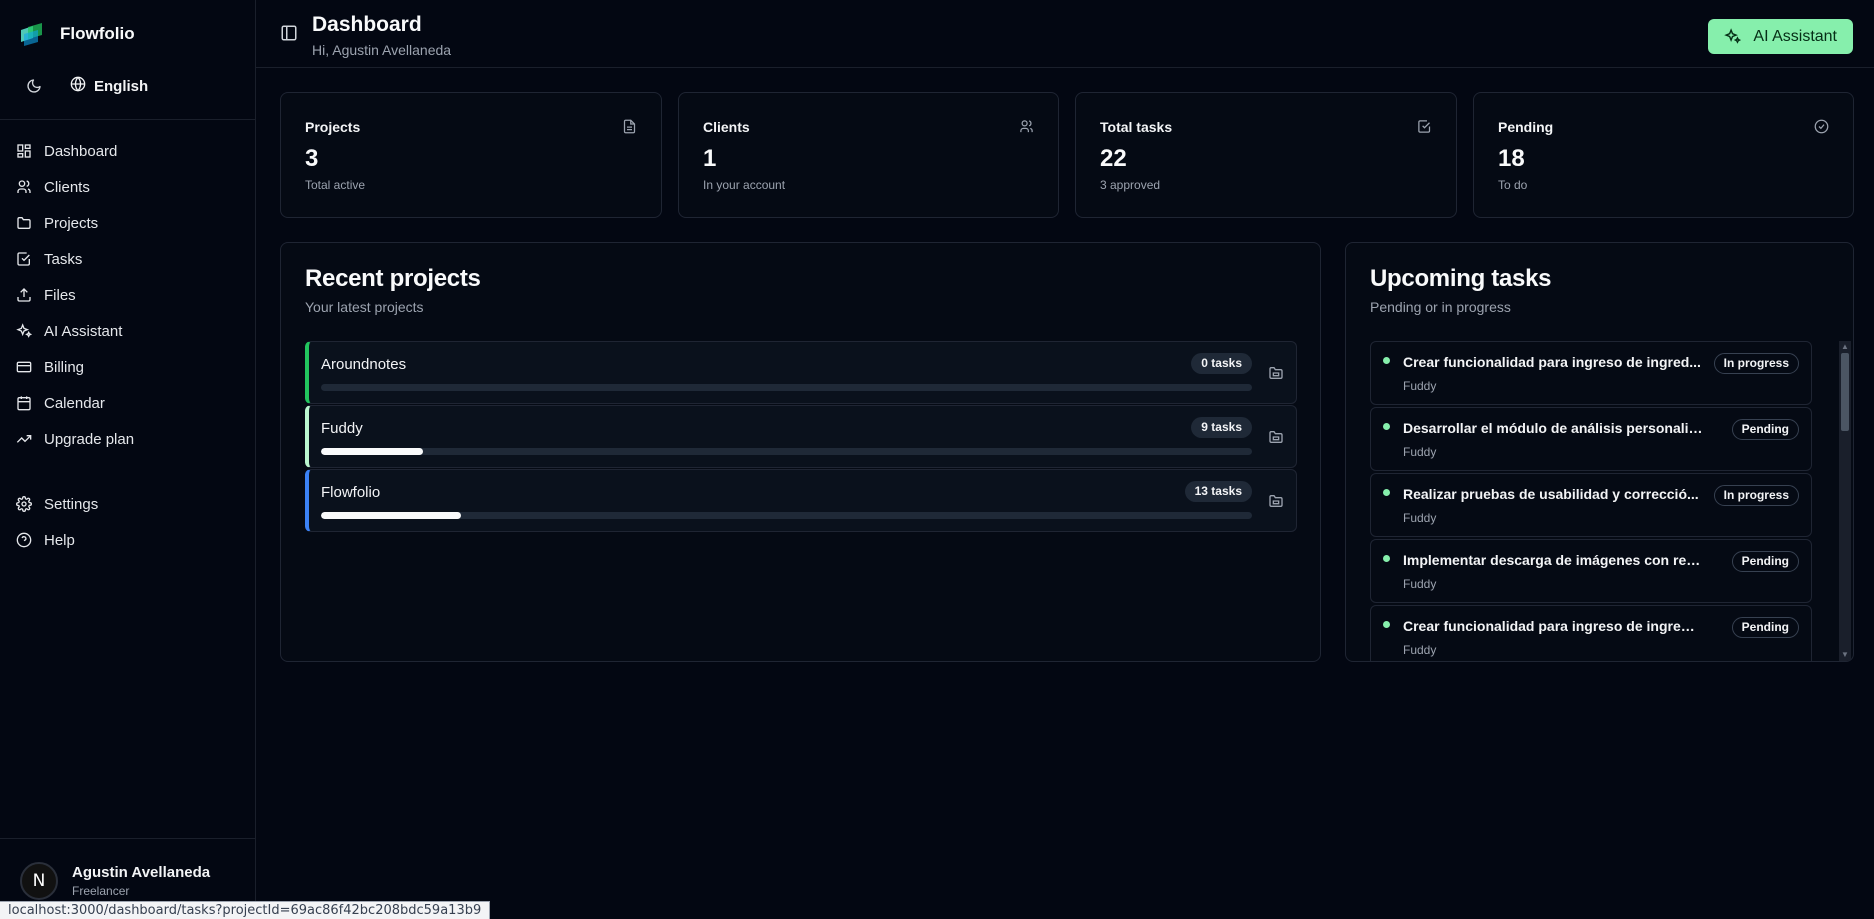 The height and width of the screenshot is (919, 1874). Describe the element at coordinates (1845, 347) in the screenshot. I see `scroll-up-arrow-icon: ▲` at that location.